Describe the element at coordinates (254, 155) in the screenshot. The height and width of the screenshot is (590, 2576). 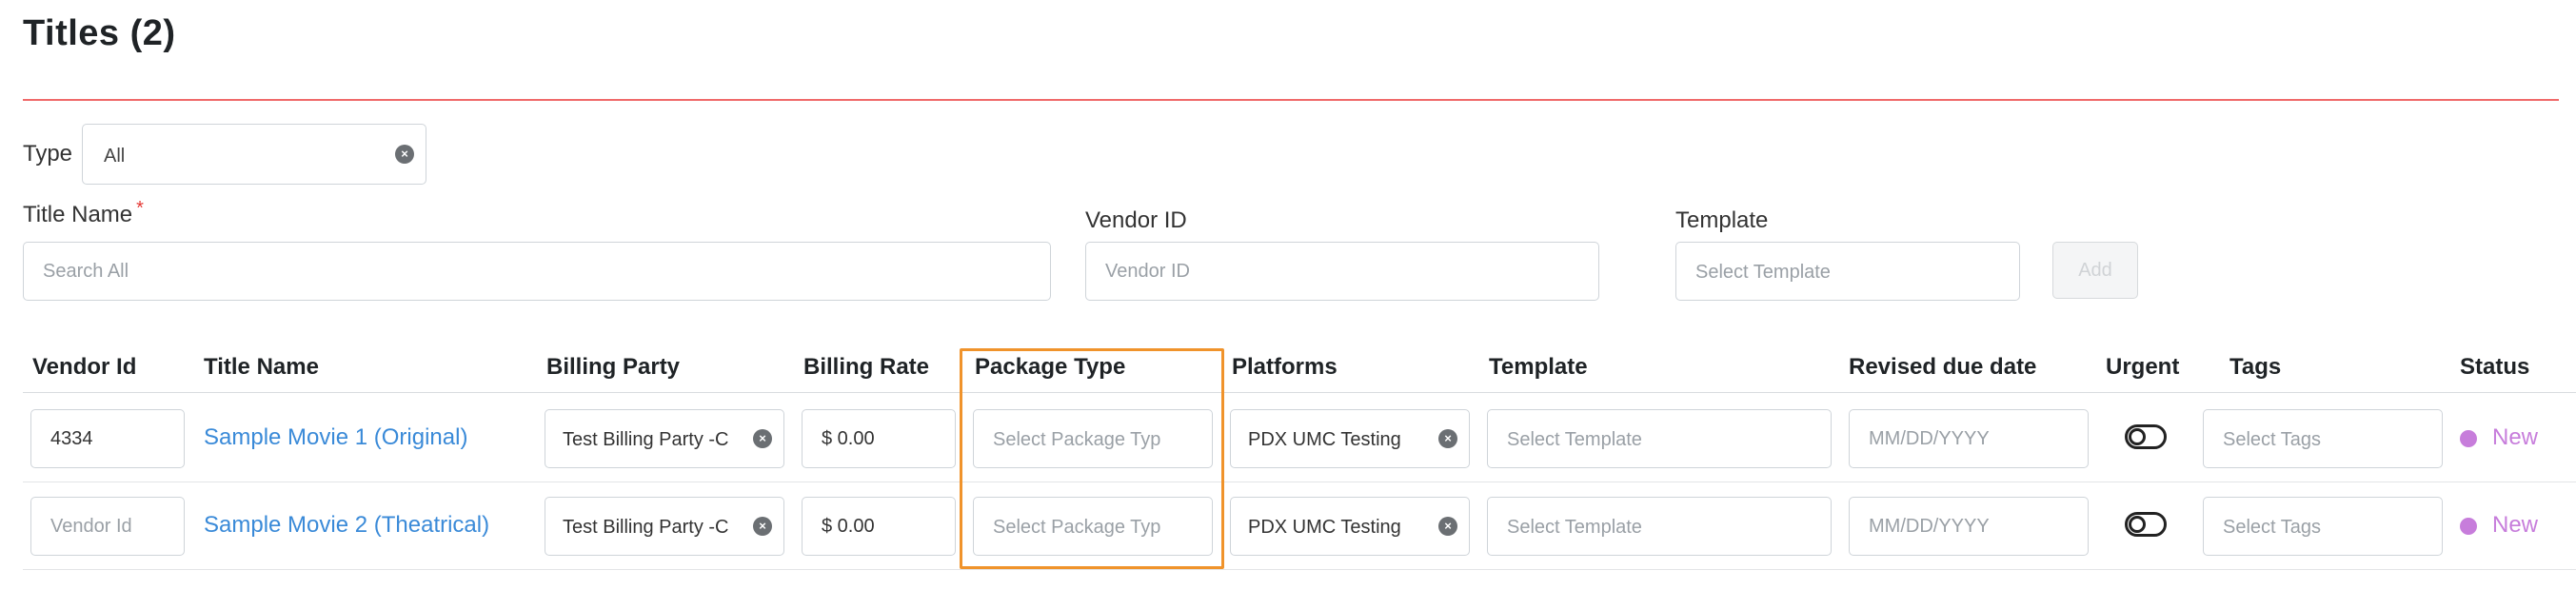
I see `type-select: All ×` at that location.